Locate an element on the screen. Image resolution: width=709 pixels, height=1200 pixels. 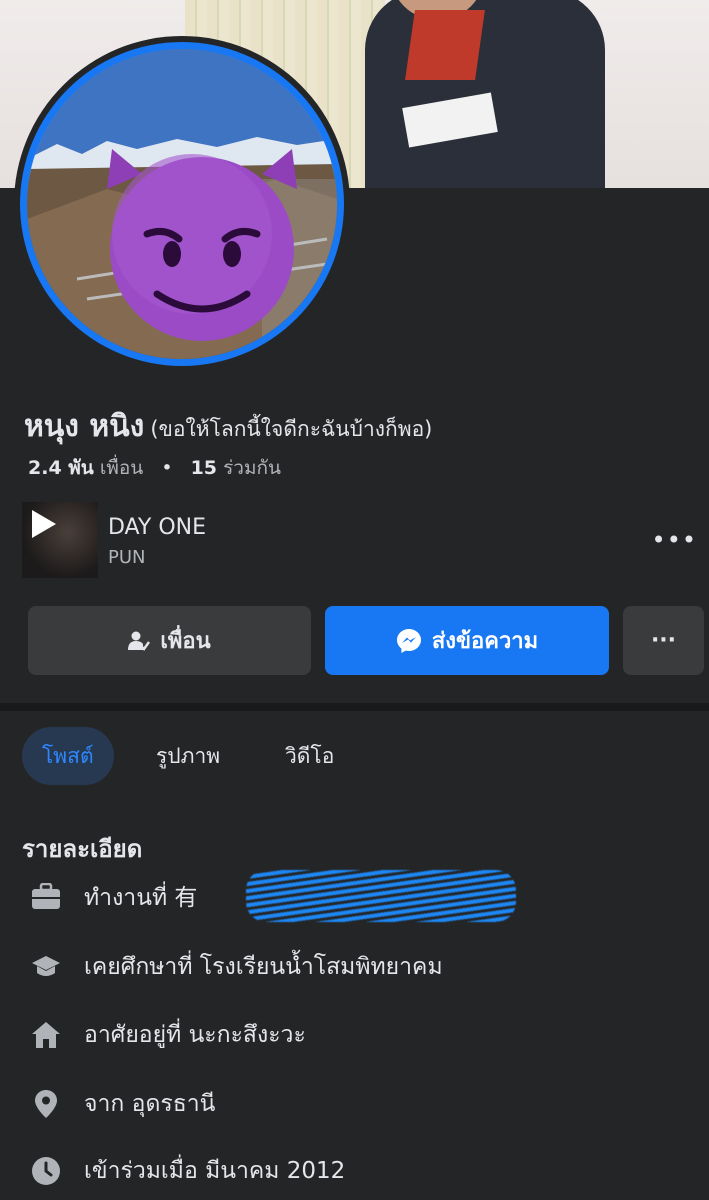
detail-work: ทำงานที่ 有 is located at coordinates (358, 896).